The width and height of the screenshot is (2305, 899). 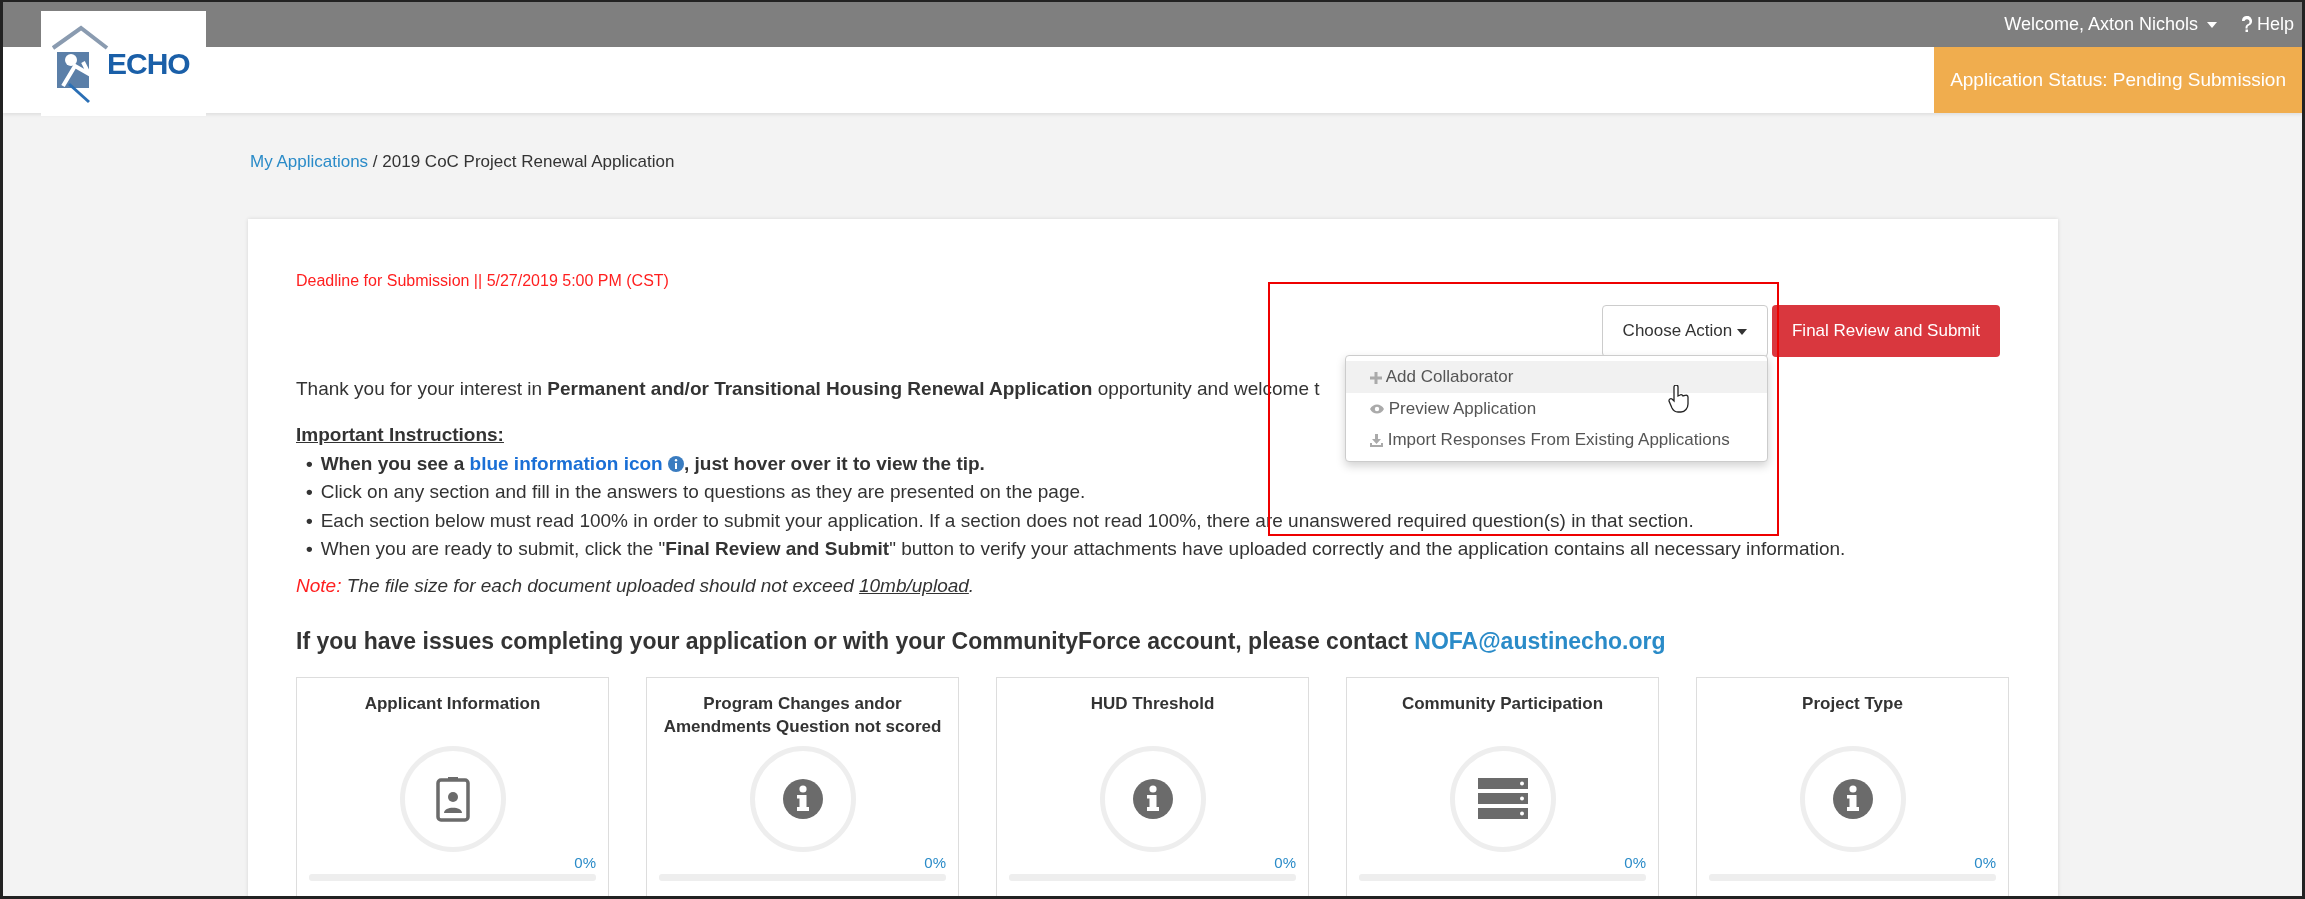 I want to click on section-title: Program Changes andor Amendments Question not scored, so click(x=802, y=715).